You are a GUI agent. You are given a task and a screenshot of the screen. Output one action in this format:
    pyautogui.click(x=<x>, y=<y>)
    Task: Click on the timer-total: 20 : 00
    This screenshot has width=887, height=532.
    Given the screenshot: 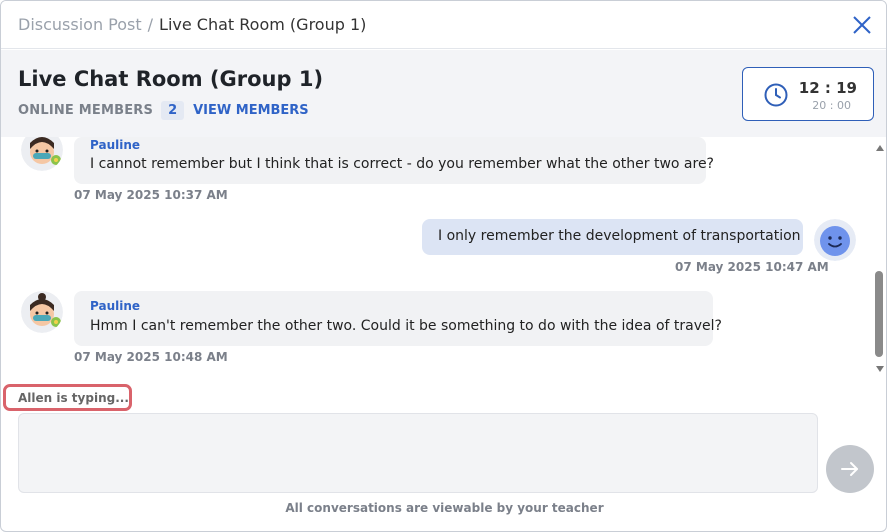 What is the action you would take?
    pyautogui.click(x=831, y=105)
    